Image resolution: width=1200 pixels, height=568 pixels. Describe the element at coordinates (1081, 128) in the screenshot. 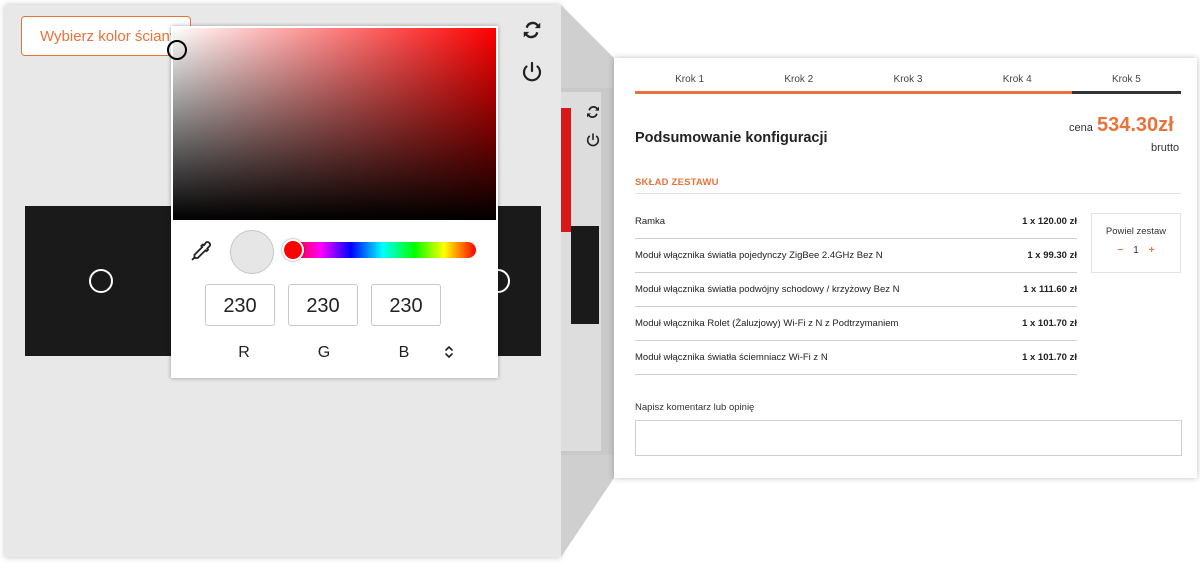

I see `price-label: cena` at that location.